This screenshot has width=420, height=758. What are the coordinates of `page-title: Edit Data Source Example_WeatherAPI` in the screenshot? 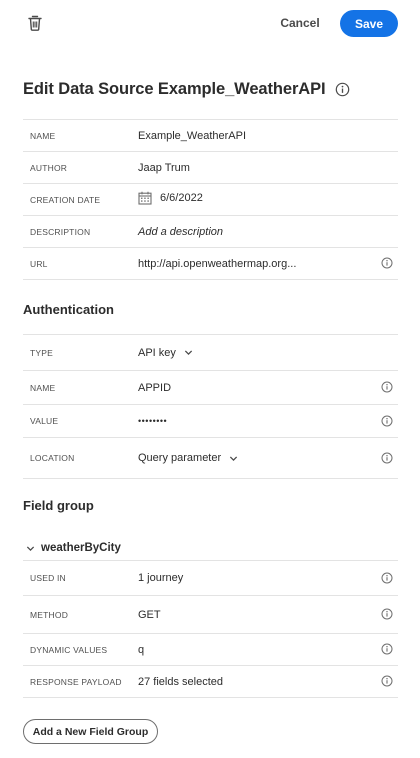 It's located at (174, 88).